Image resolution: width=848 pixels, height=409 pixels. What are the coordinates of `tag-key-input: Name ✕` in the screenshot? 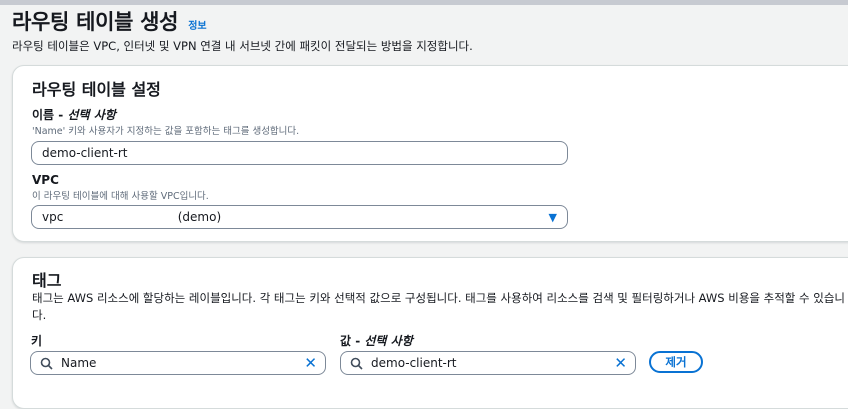 It's located at (178, 363).